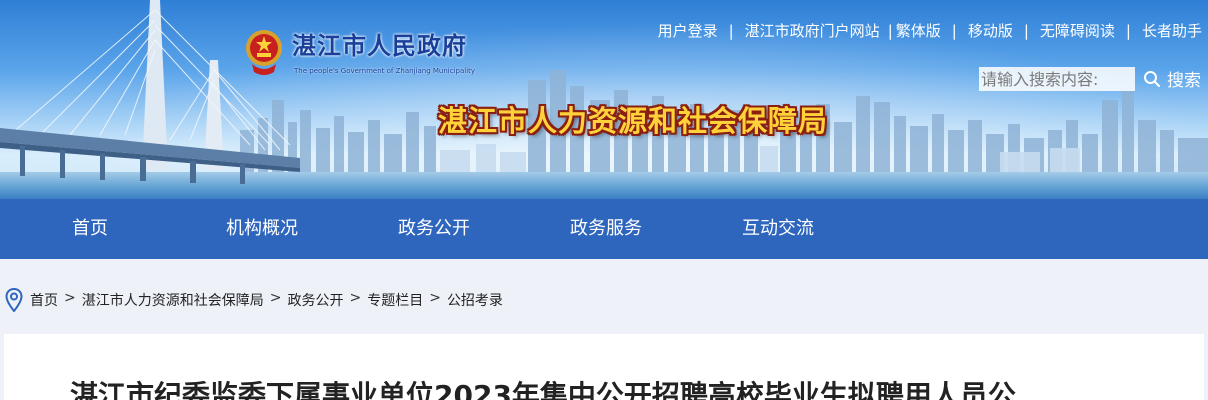  I want to click on nav-item-services: 政务服务, so click(606, 229).